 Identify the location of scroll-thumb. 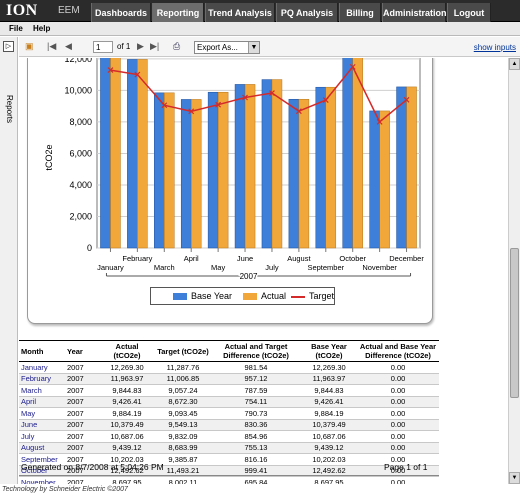
(514, 323).